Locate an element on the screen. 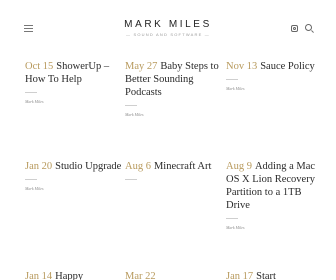 This screenshot has width=336, height=280. post-title-link: Jan 14 Happy is located at coordinates (74, 275).